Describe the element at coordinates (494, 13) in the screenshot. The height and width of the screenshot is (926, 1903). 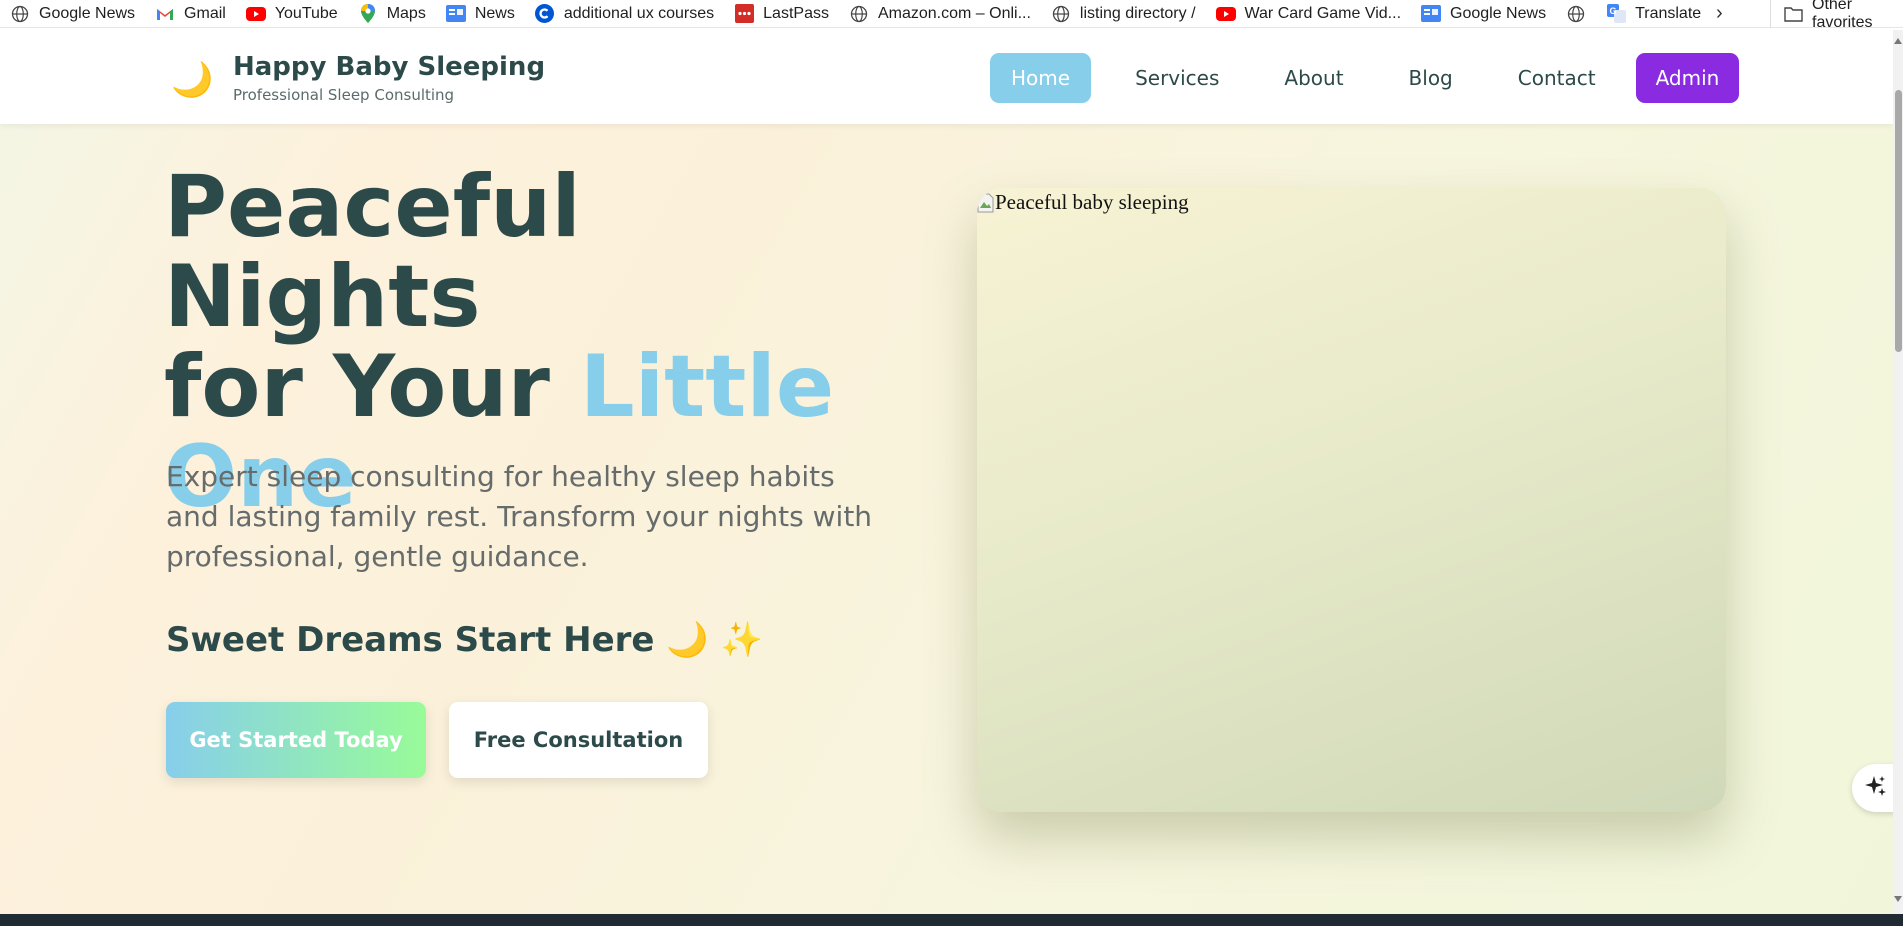
I see `bookmark-label: News` at that location.